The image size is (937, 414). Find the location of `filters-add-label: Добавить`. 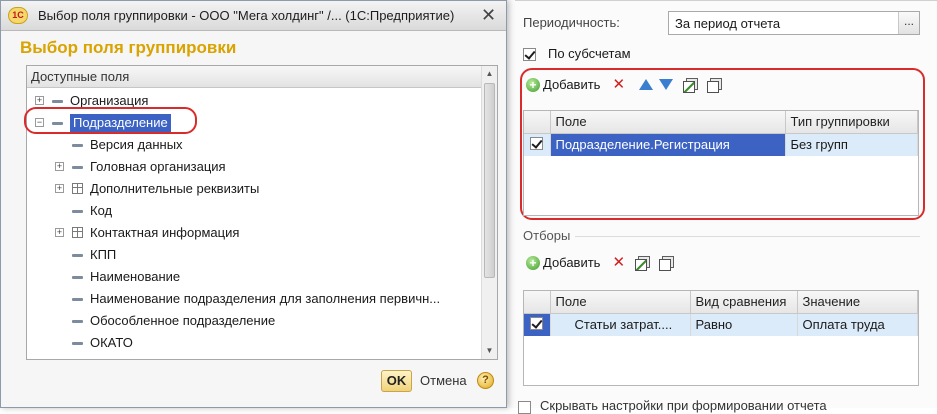

filters-add-label: Добавить is located at coordinates (572, 262).